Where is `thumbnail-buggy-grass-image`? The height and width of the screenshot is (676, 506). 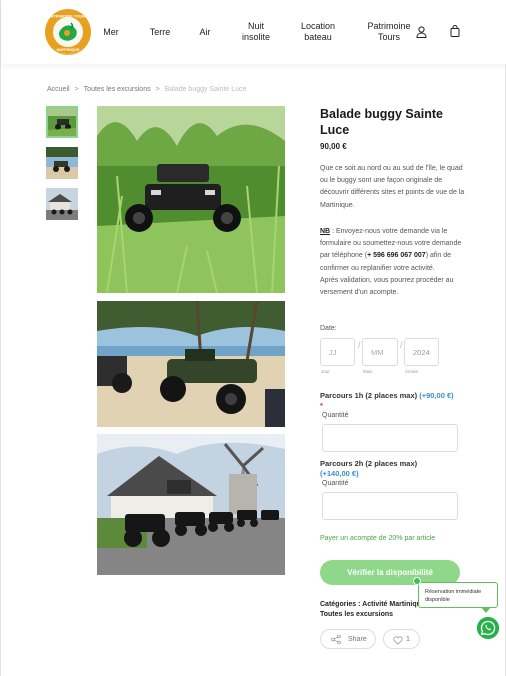 thumbnail-buggy-grass-image is located at coordinates (62, 122).